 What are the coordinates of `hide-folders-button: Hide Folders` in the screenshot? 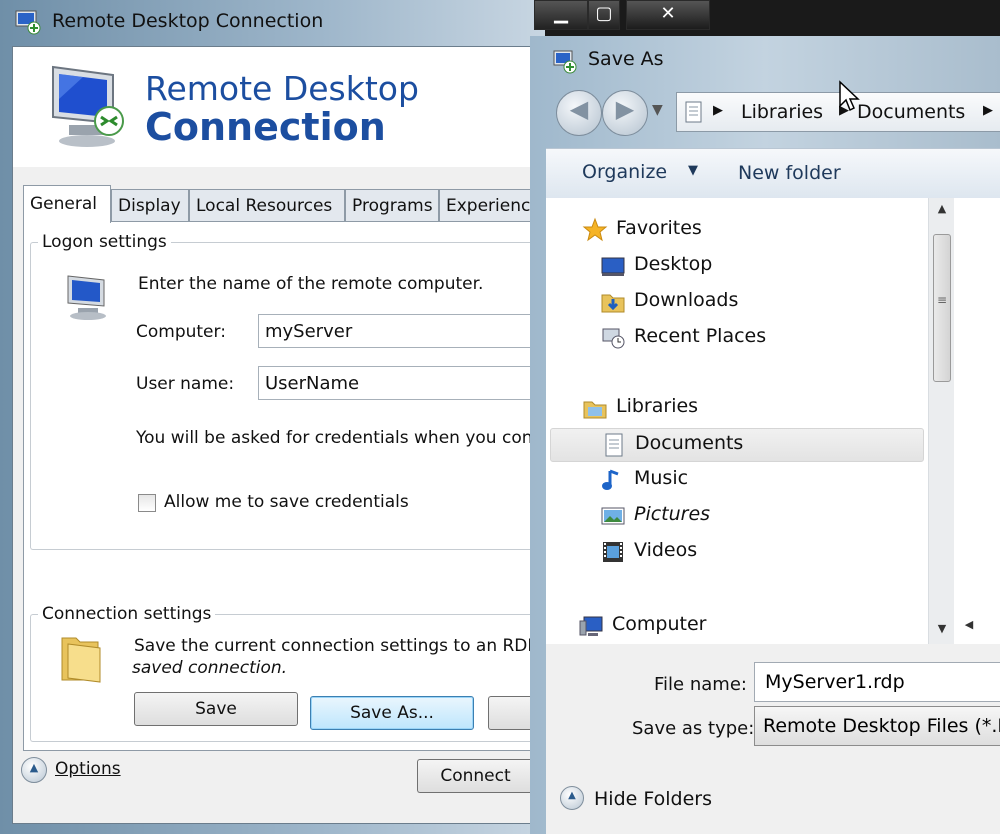 It's located at (653, 799).